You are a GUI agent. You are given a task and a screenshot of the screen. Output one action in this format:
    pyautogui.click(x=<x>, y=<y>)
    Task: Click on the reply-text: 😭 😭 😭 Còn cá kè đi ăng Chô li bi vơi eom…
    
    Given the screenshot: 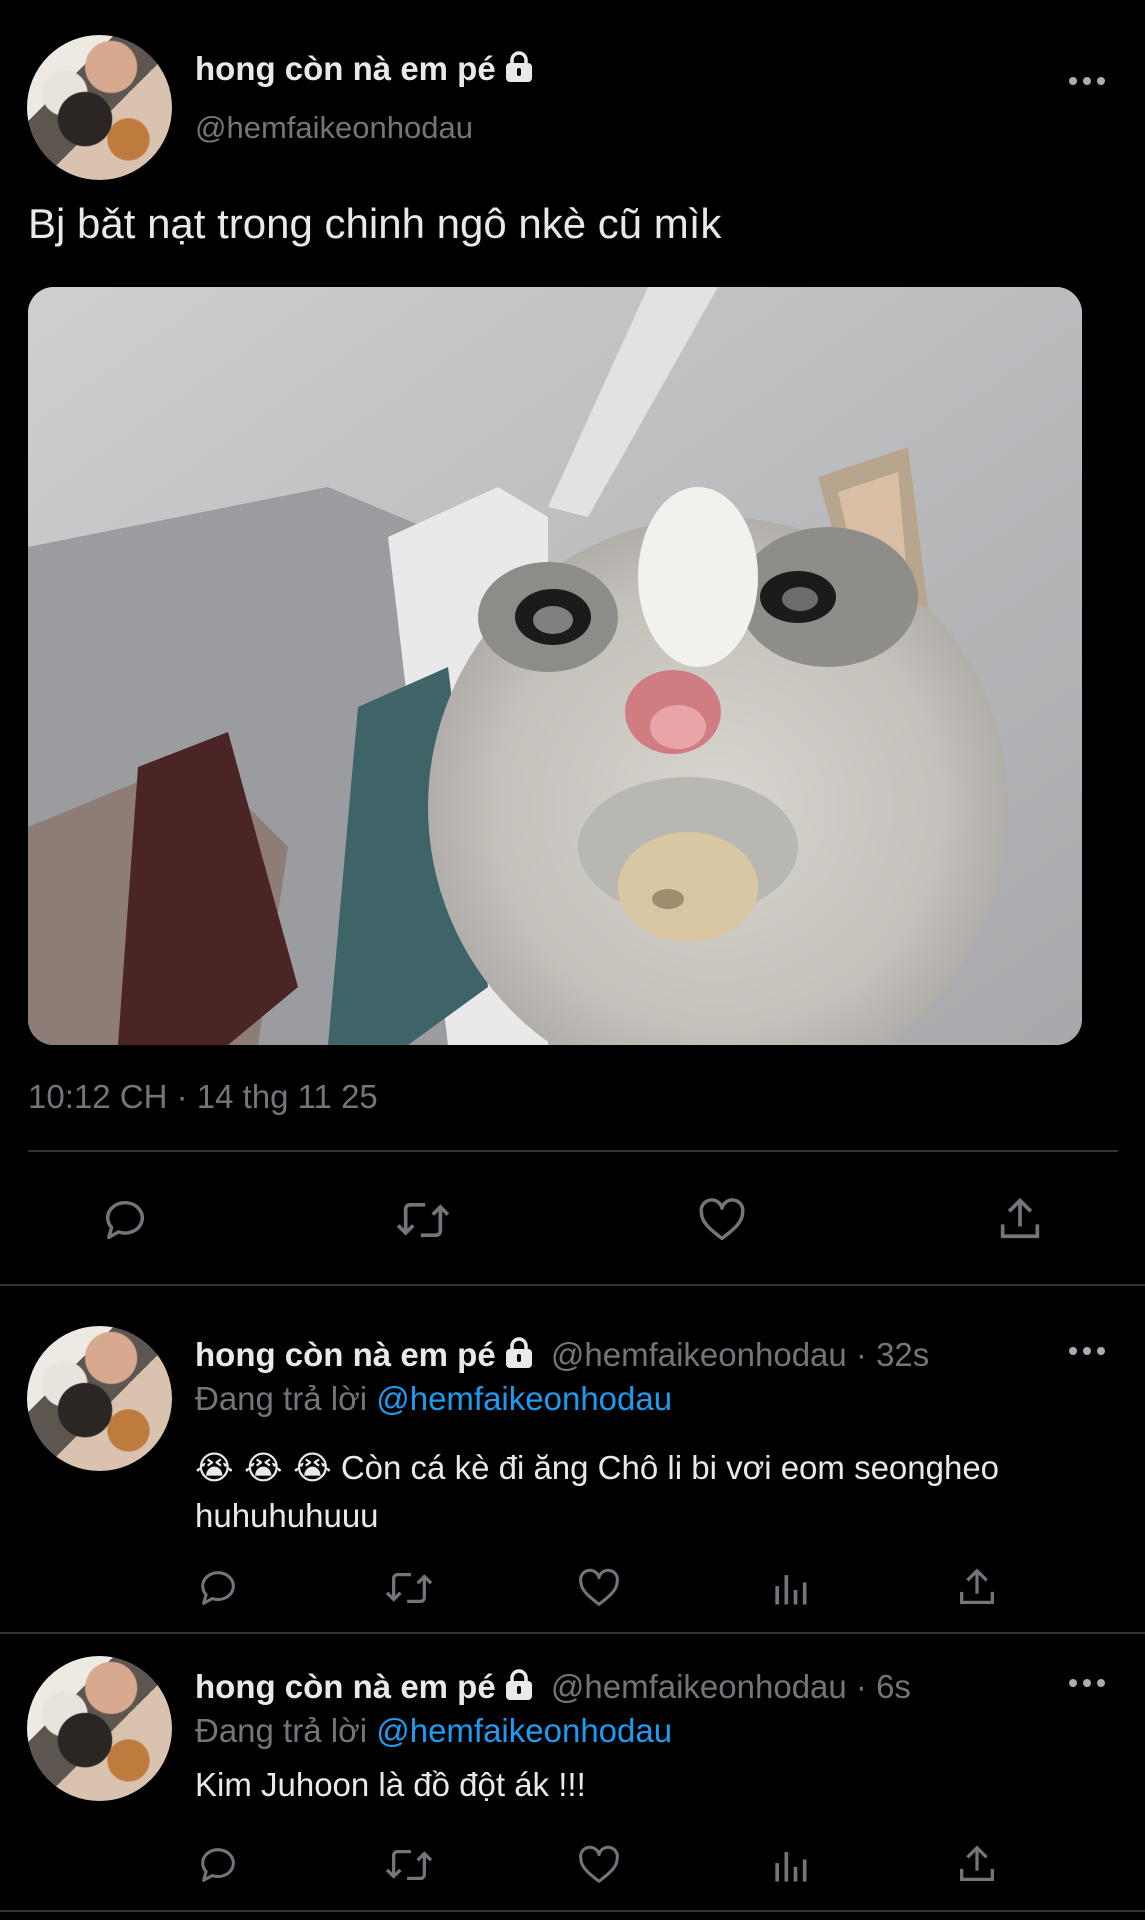 What is the action you would take?
    pyautogui.click(x=645, y=1492)
    